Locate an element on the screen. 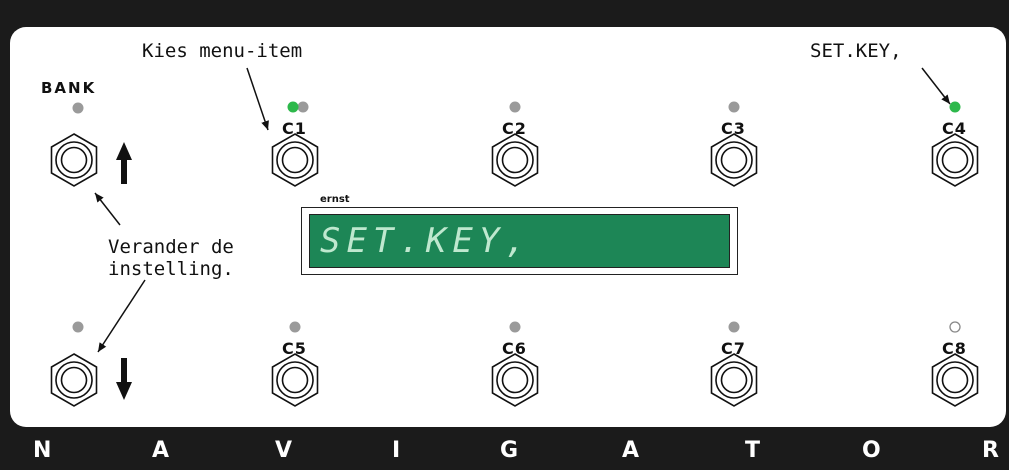  c6-led is located at coordinates (515, 327).